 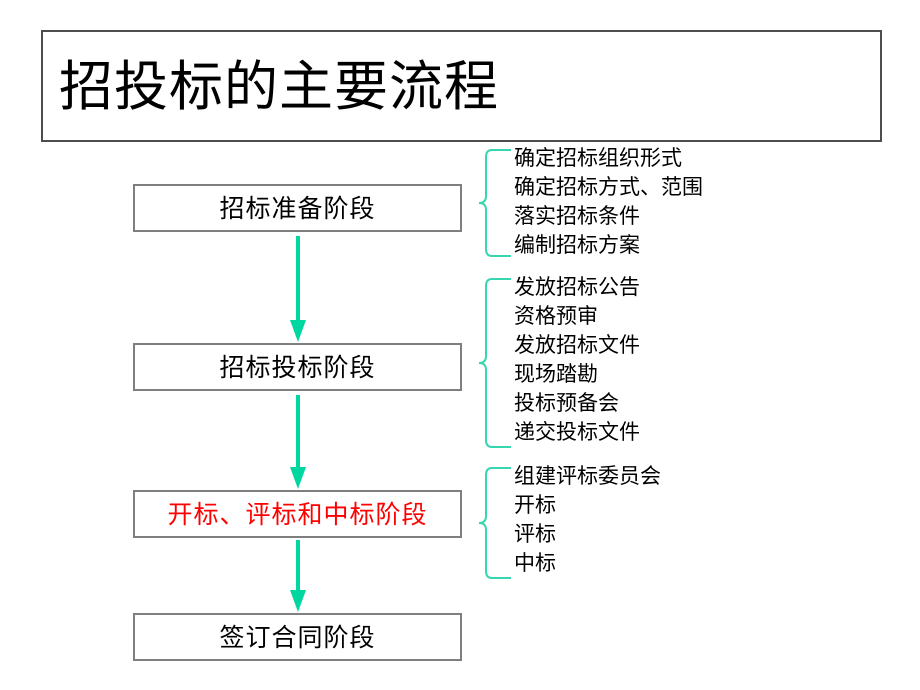 I want to click on detail-list-bidding: 发放招标公告 资格预审 发放招标文件 现场踏勘 投标预备会 递交投标文件, so click(x=704, y=360).